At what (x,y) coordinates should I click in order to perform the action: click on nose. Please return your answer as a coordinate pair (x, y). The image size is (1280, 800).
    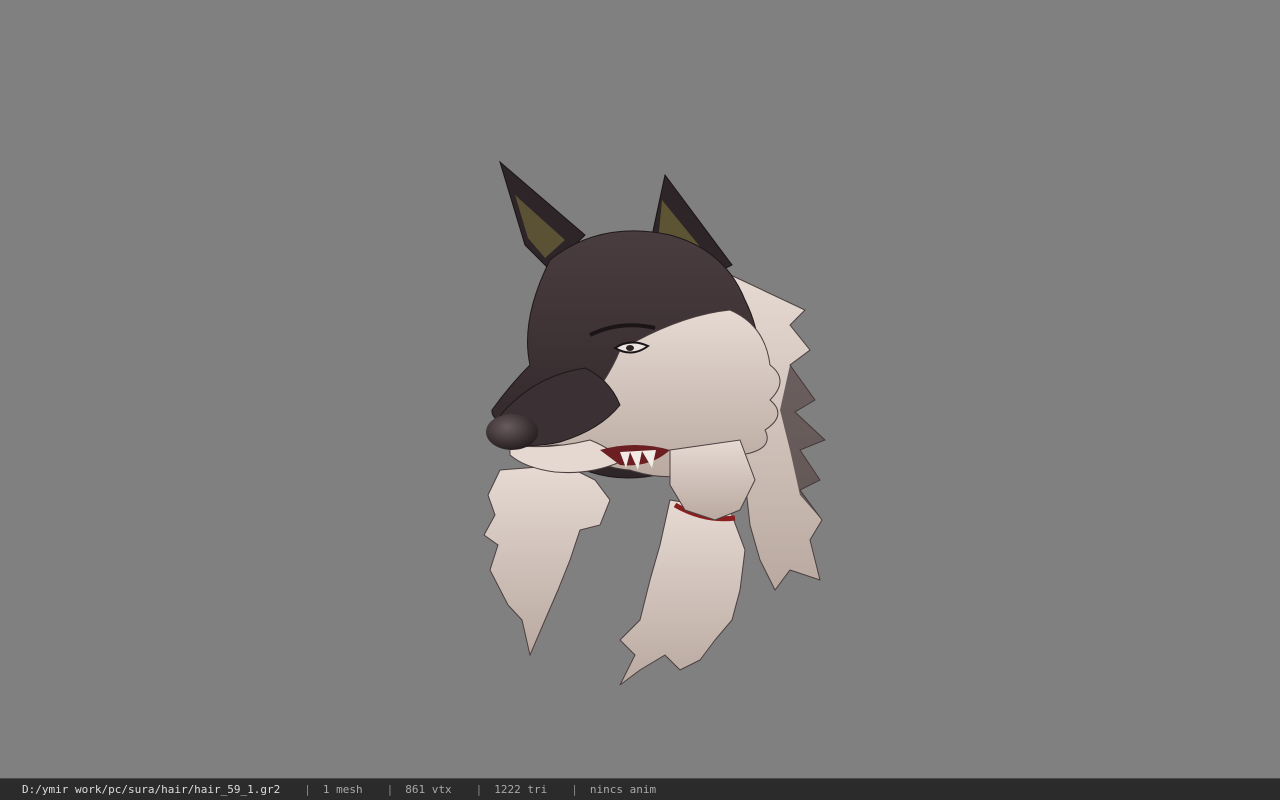
    Looking at the image, I should click on (512, 432).